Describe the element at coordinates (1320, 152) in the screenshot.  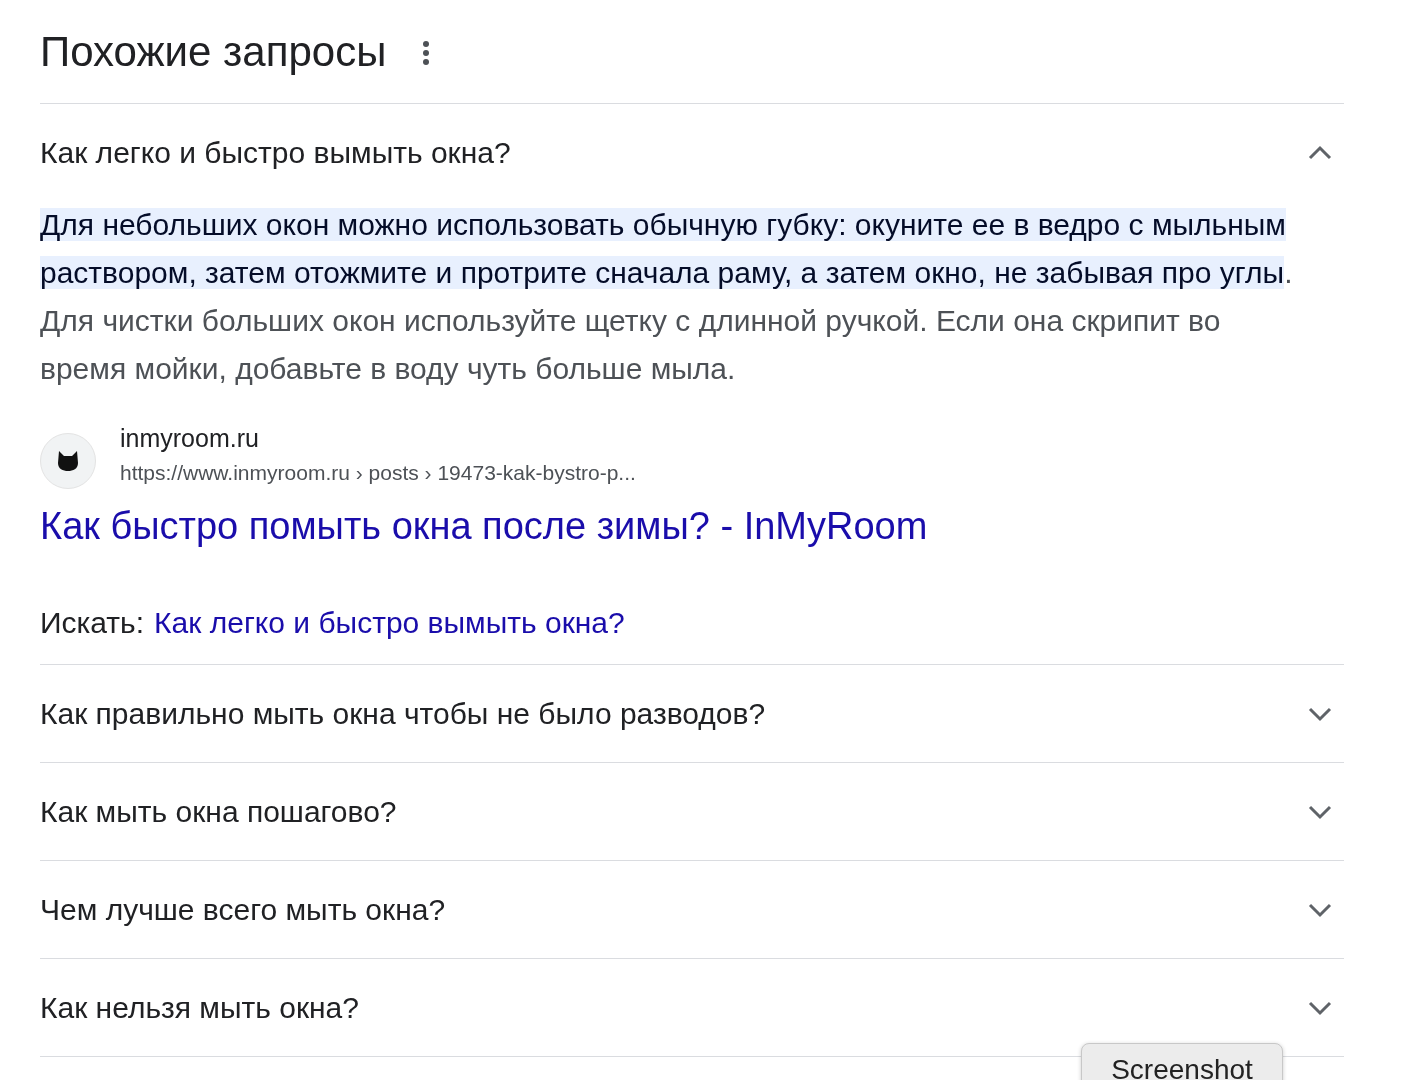
I see `chevron-up-icon` at that location.